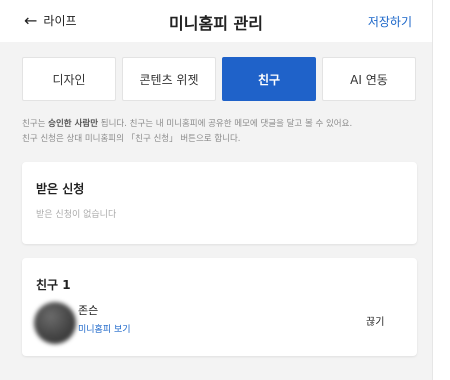 This screenshot has height=380, width=450. I want to click on tab-bar: 디자인 콘텐츠 위젯 친구 AI 연동, so click(219, 79).